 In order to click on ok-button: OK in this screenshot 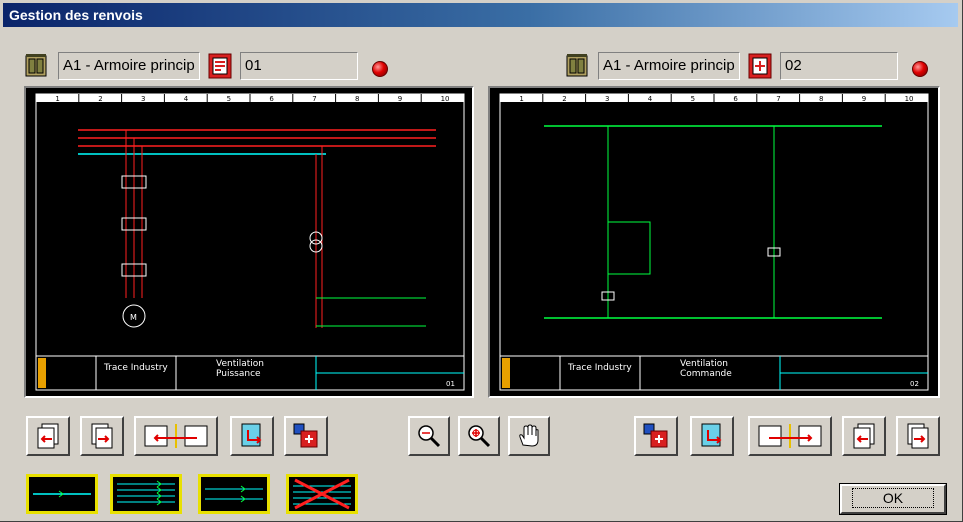, I will do `click(893, 499)`.